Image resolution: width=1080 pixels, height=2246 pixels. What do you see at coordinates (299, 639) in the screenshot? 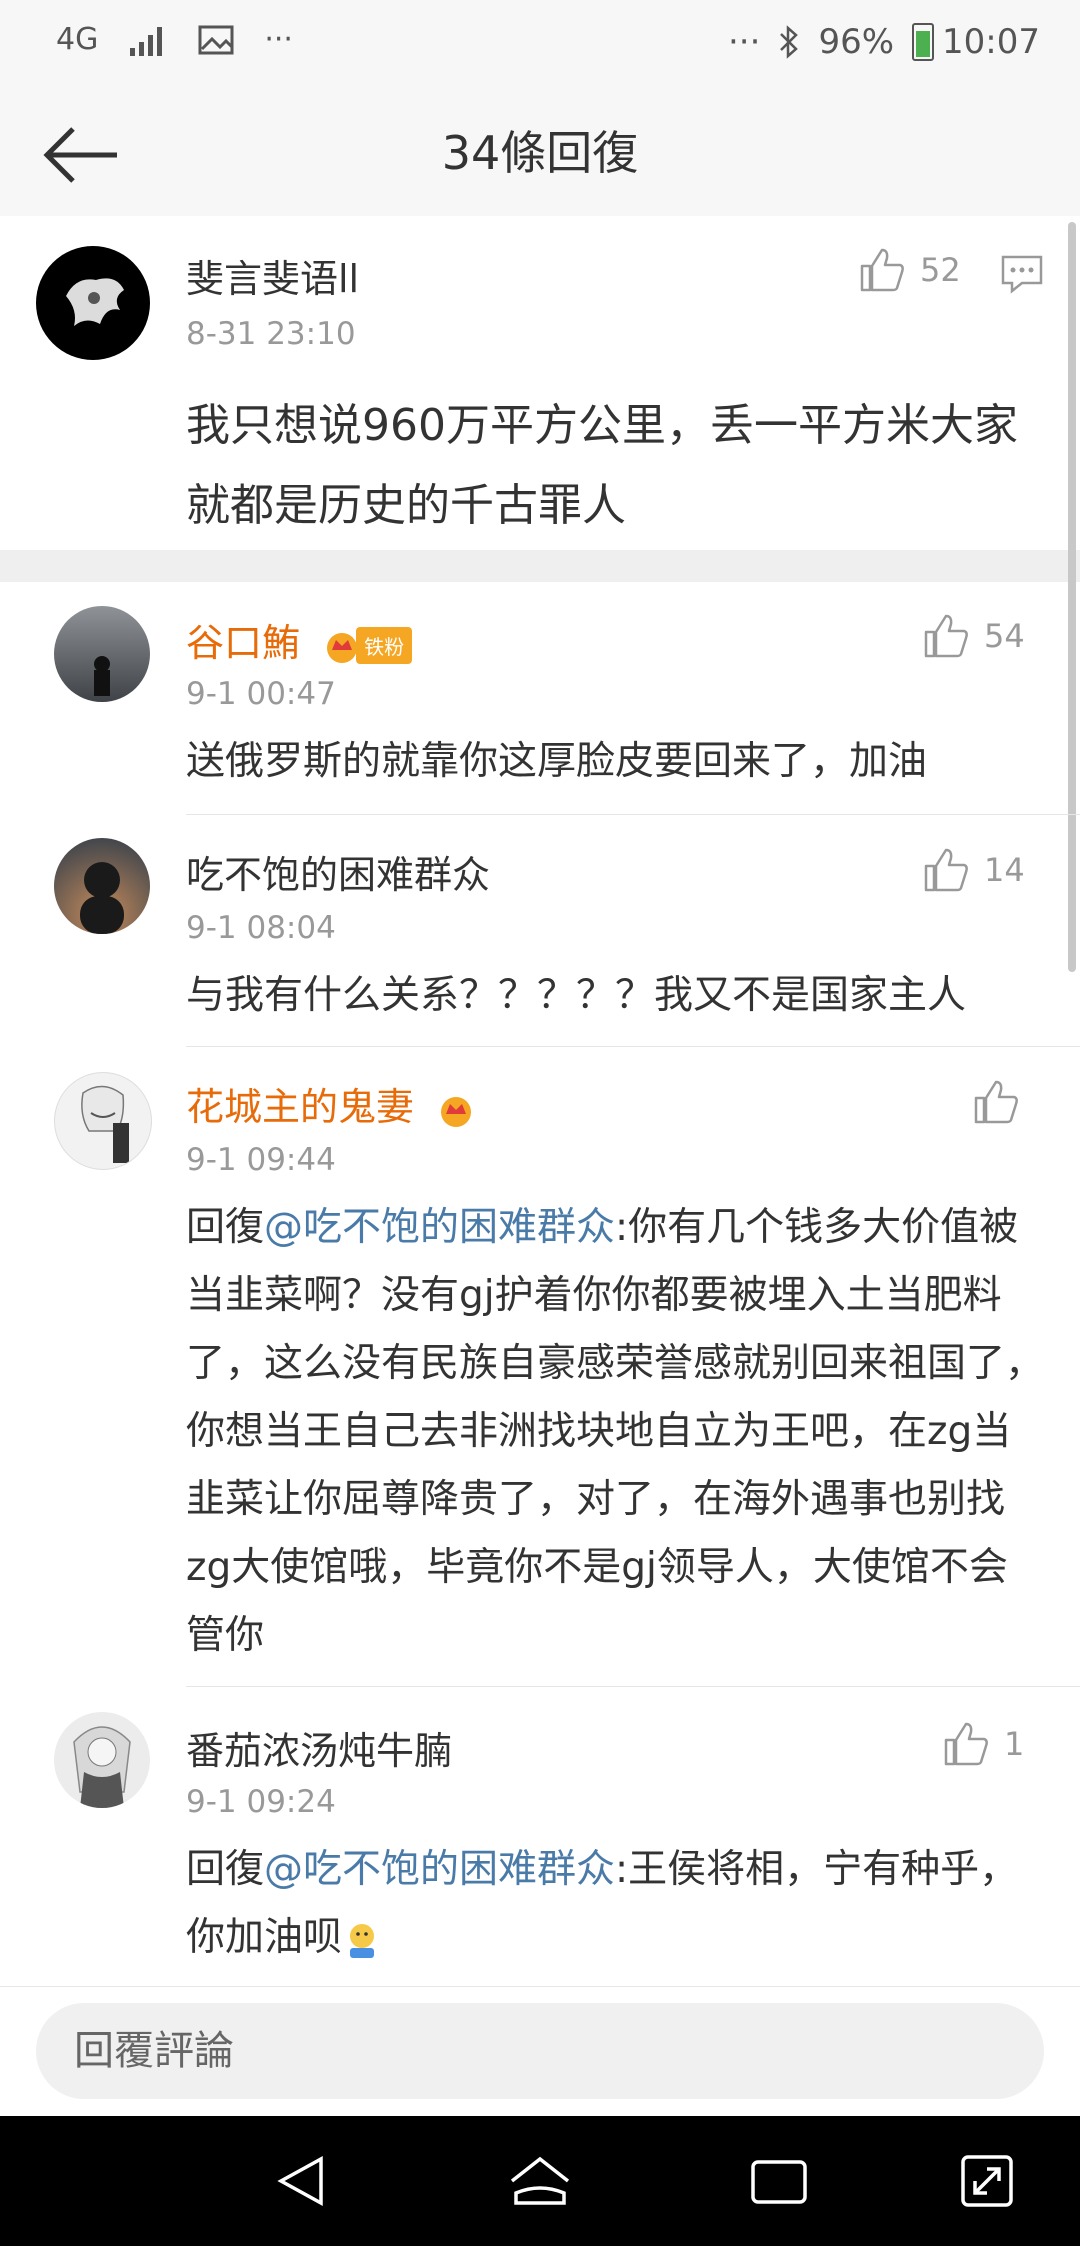
I see `username: 谷口鮪 铁粉` at bounding box center [299, 639].